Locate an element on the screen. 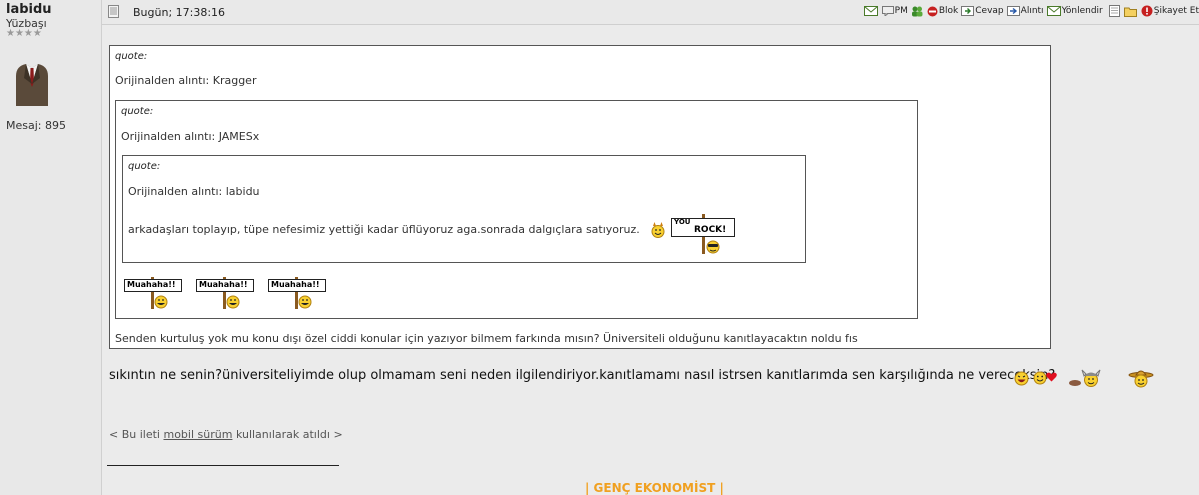  friend-button is located at coordinates (917, 11).